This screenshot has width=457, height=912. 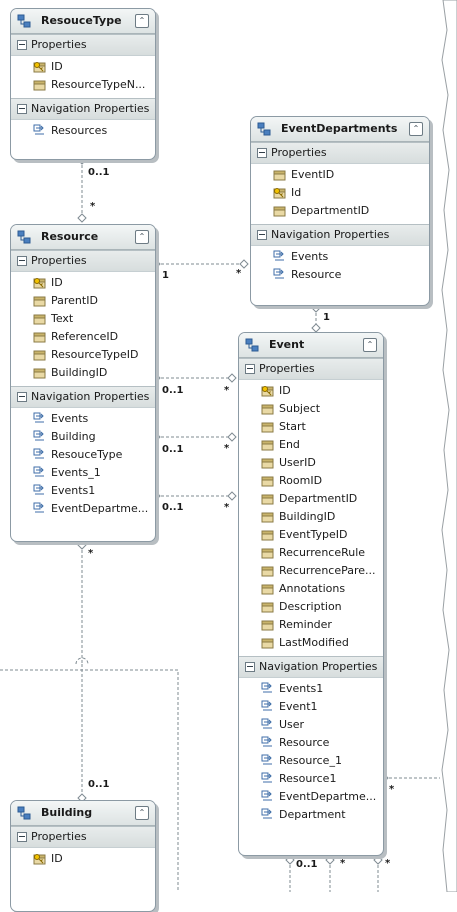 What do you see at coordinates (83, 437) in the screenshot?
I see `navigation-row: Building` at bounding box center [83, 437].